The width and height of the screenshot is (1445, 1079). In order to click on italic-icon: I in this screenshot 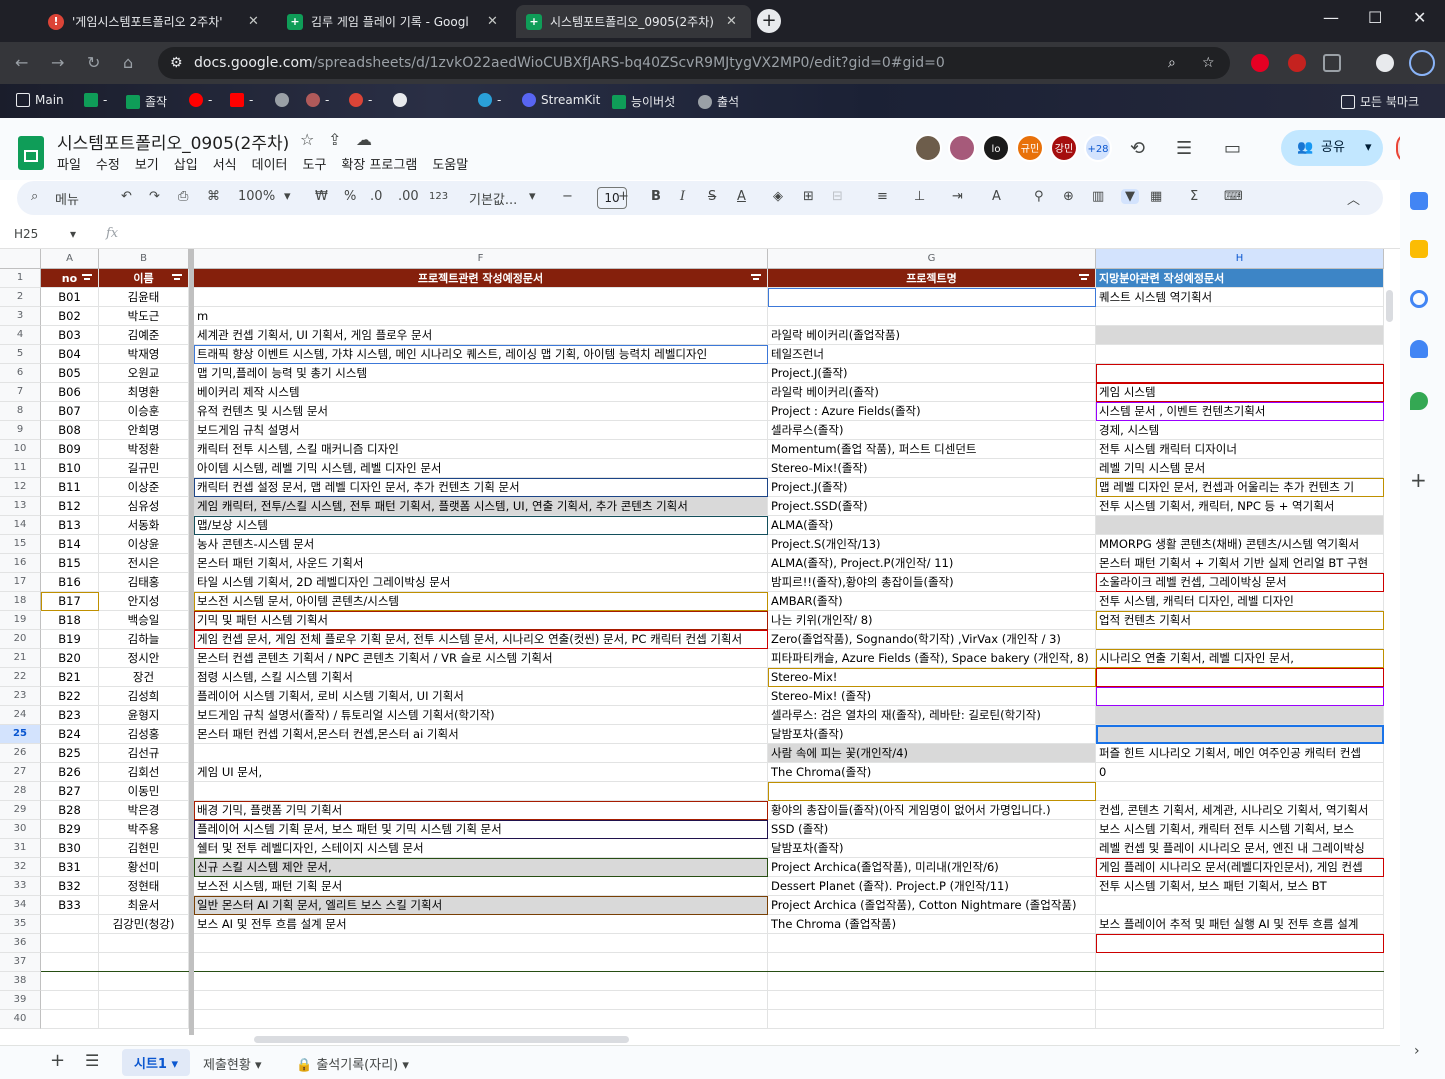, I will do `click(682, 196)`.